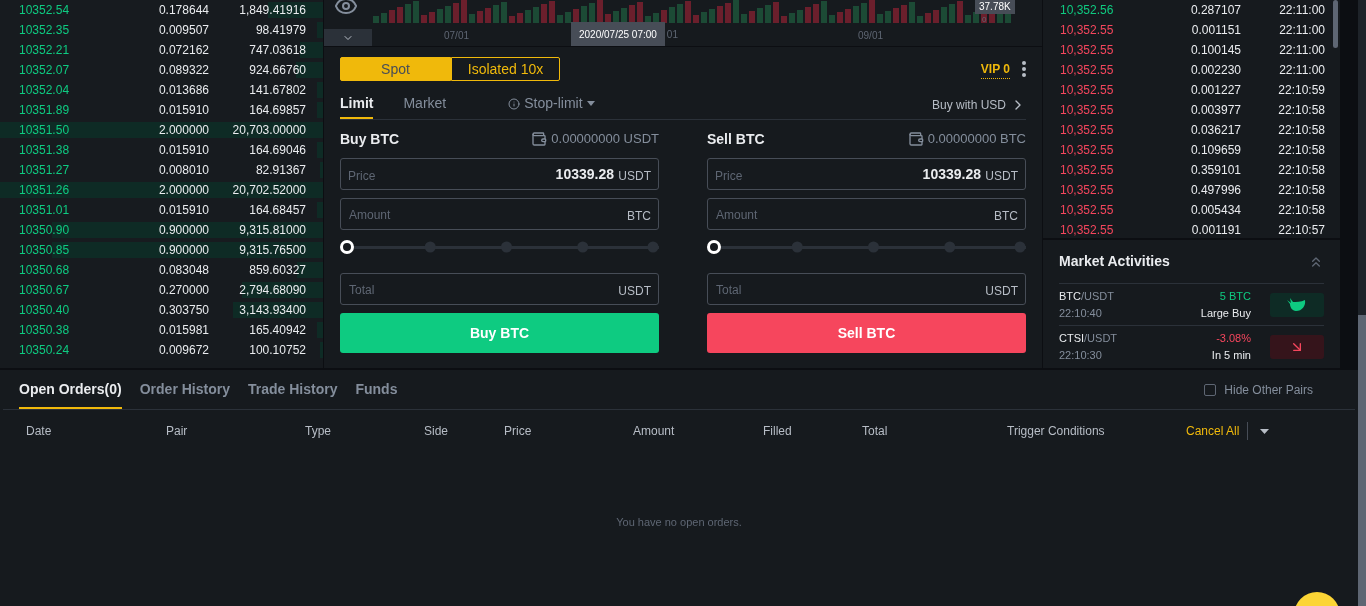  What do you see at coordinates (634, 291) in the screenshot?
I see `unit-label: USDT` at bounding box center [634, 291].